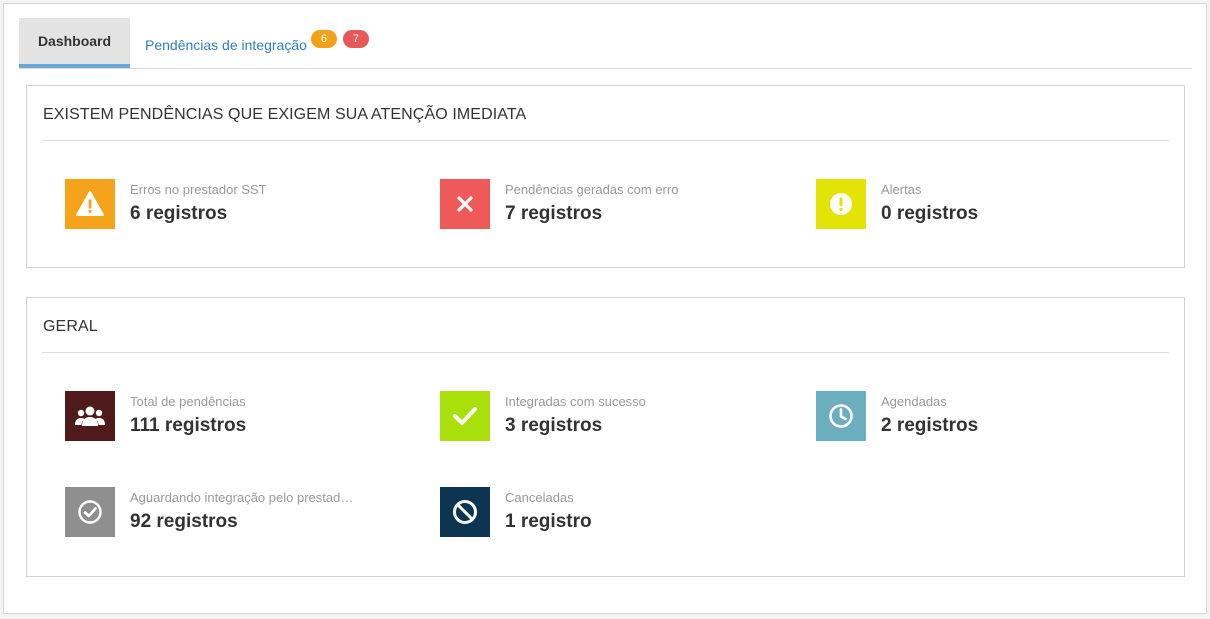 The width and height of the screenshot is (1210, 619). I want to click on stat-label: Total de pendências, so click(188, 401).